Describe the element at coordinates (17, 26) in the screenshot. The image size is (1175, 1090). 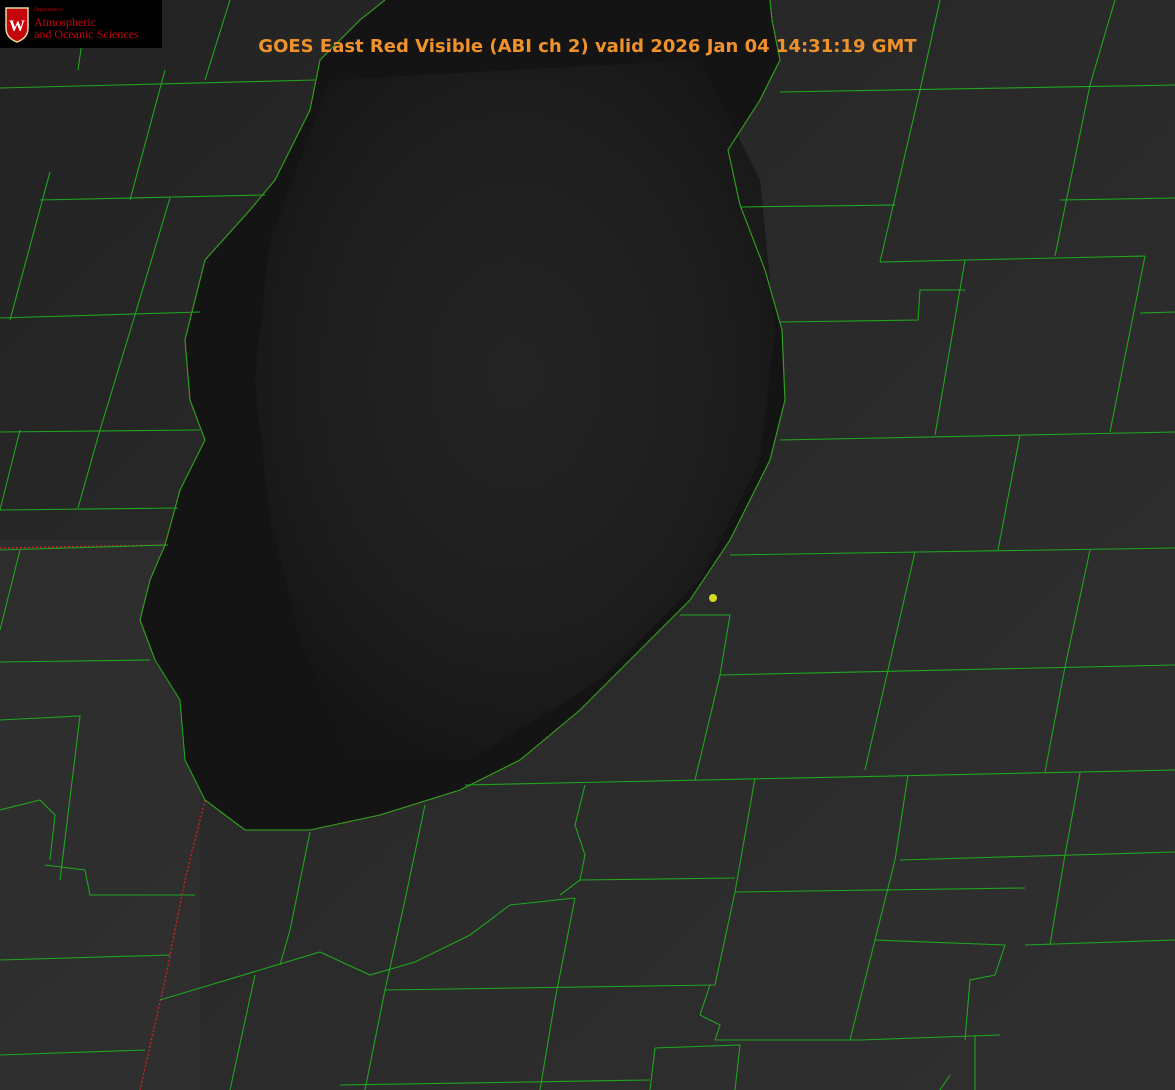
I see `crest-letter: W` at that location.